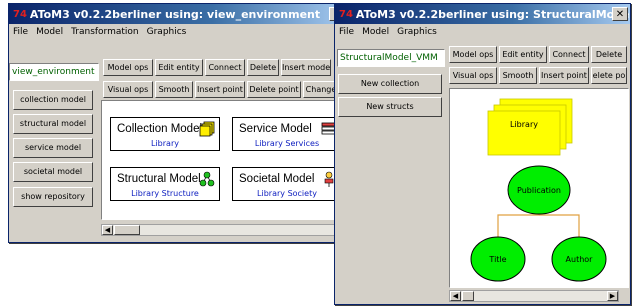 This screenshot has width=635, height=307. I want to click on publication-entity: Publication, so click(539, 190).